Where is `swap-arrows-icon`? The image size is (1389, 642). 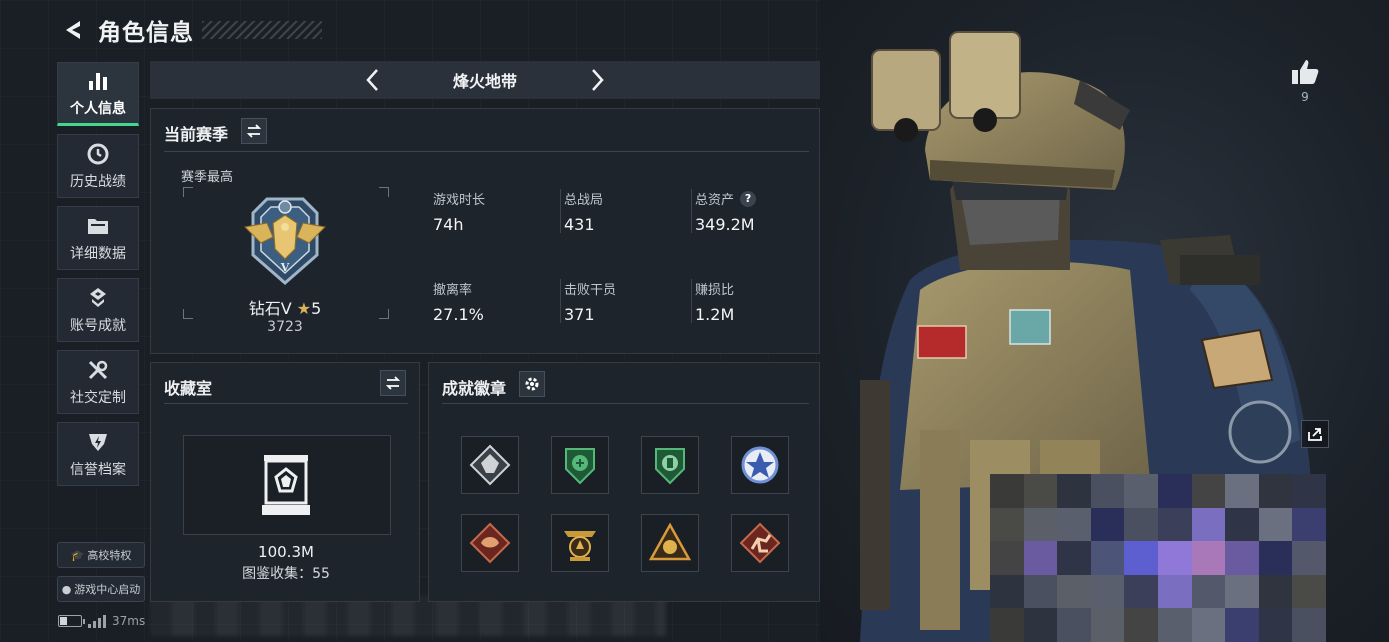
swap-arrows-icon is located at coordinates (393, 383).